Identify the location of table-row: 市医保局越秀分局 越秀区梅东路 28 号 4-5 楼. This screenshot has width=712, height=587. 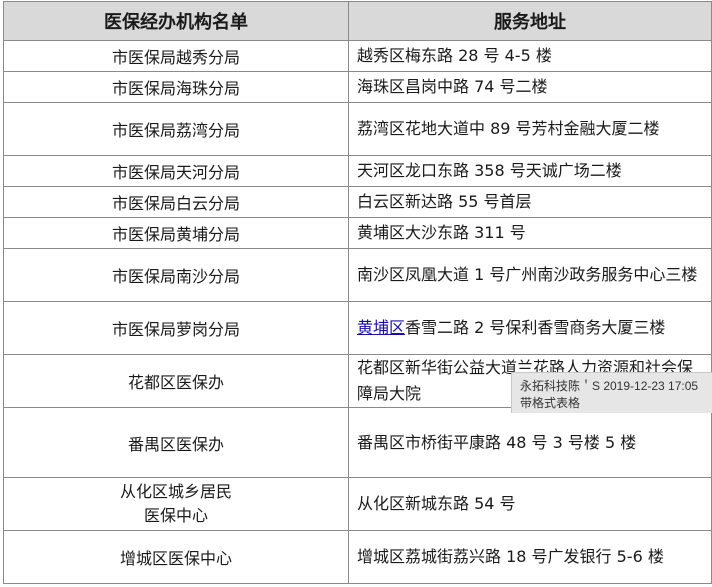
(357, 56).